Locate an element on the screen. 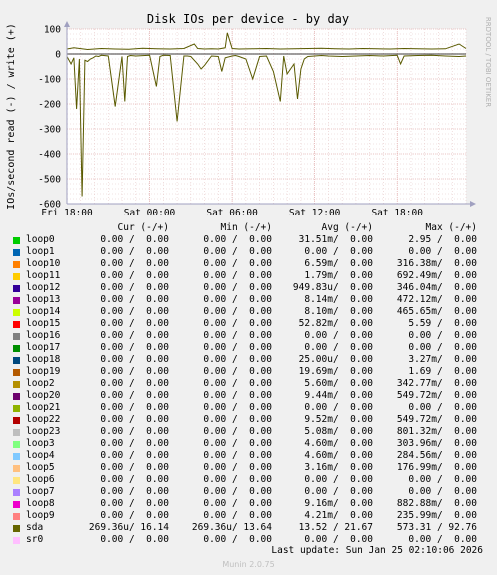 This screenshot has height=575, width=497. legend-value-max: 801.32m/ 0.00 is located at coordinates (436, 431).